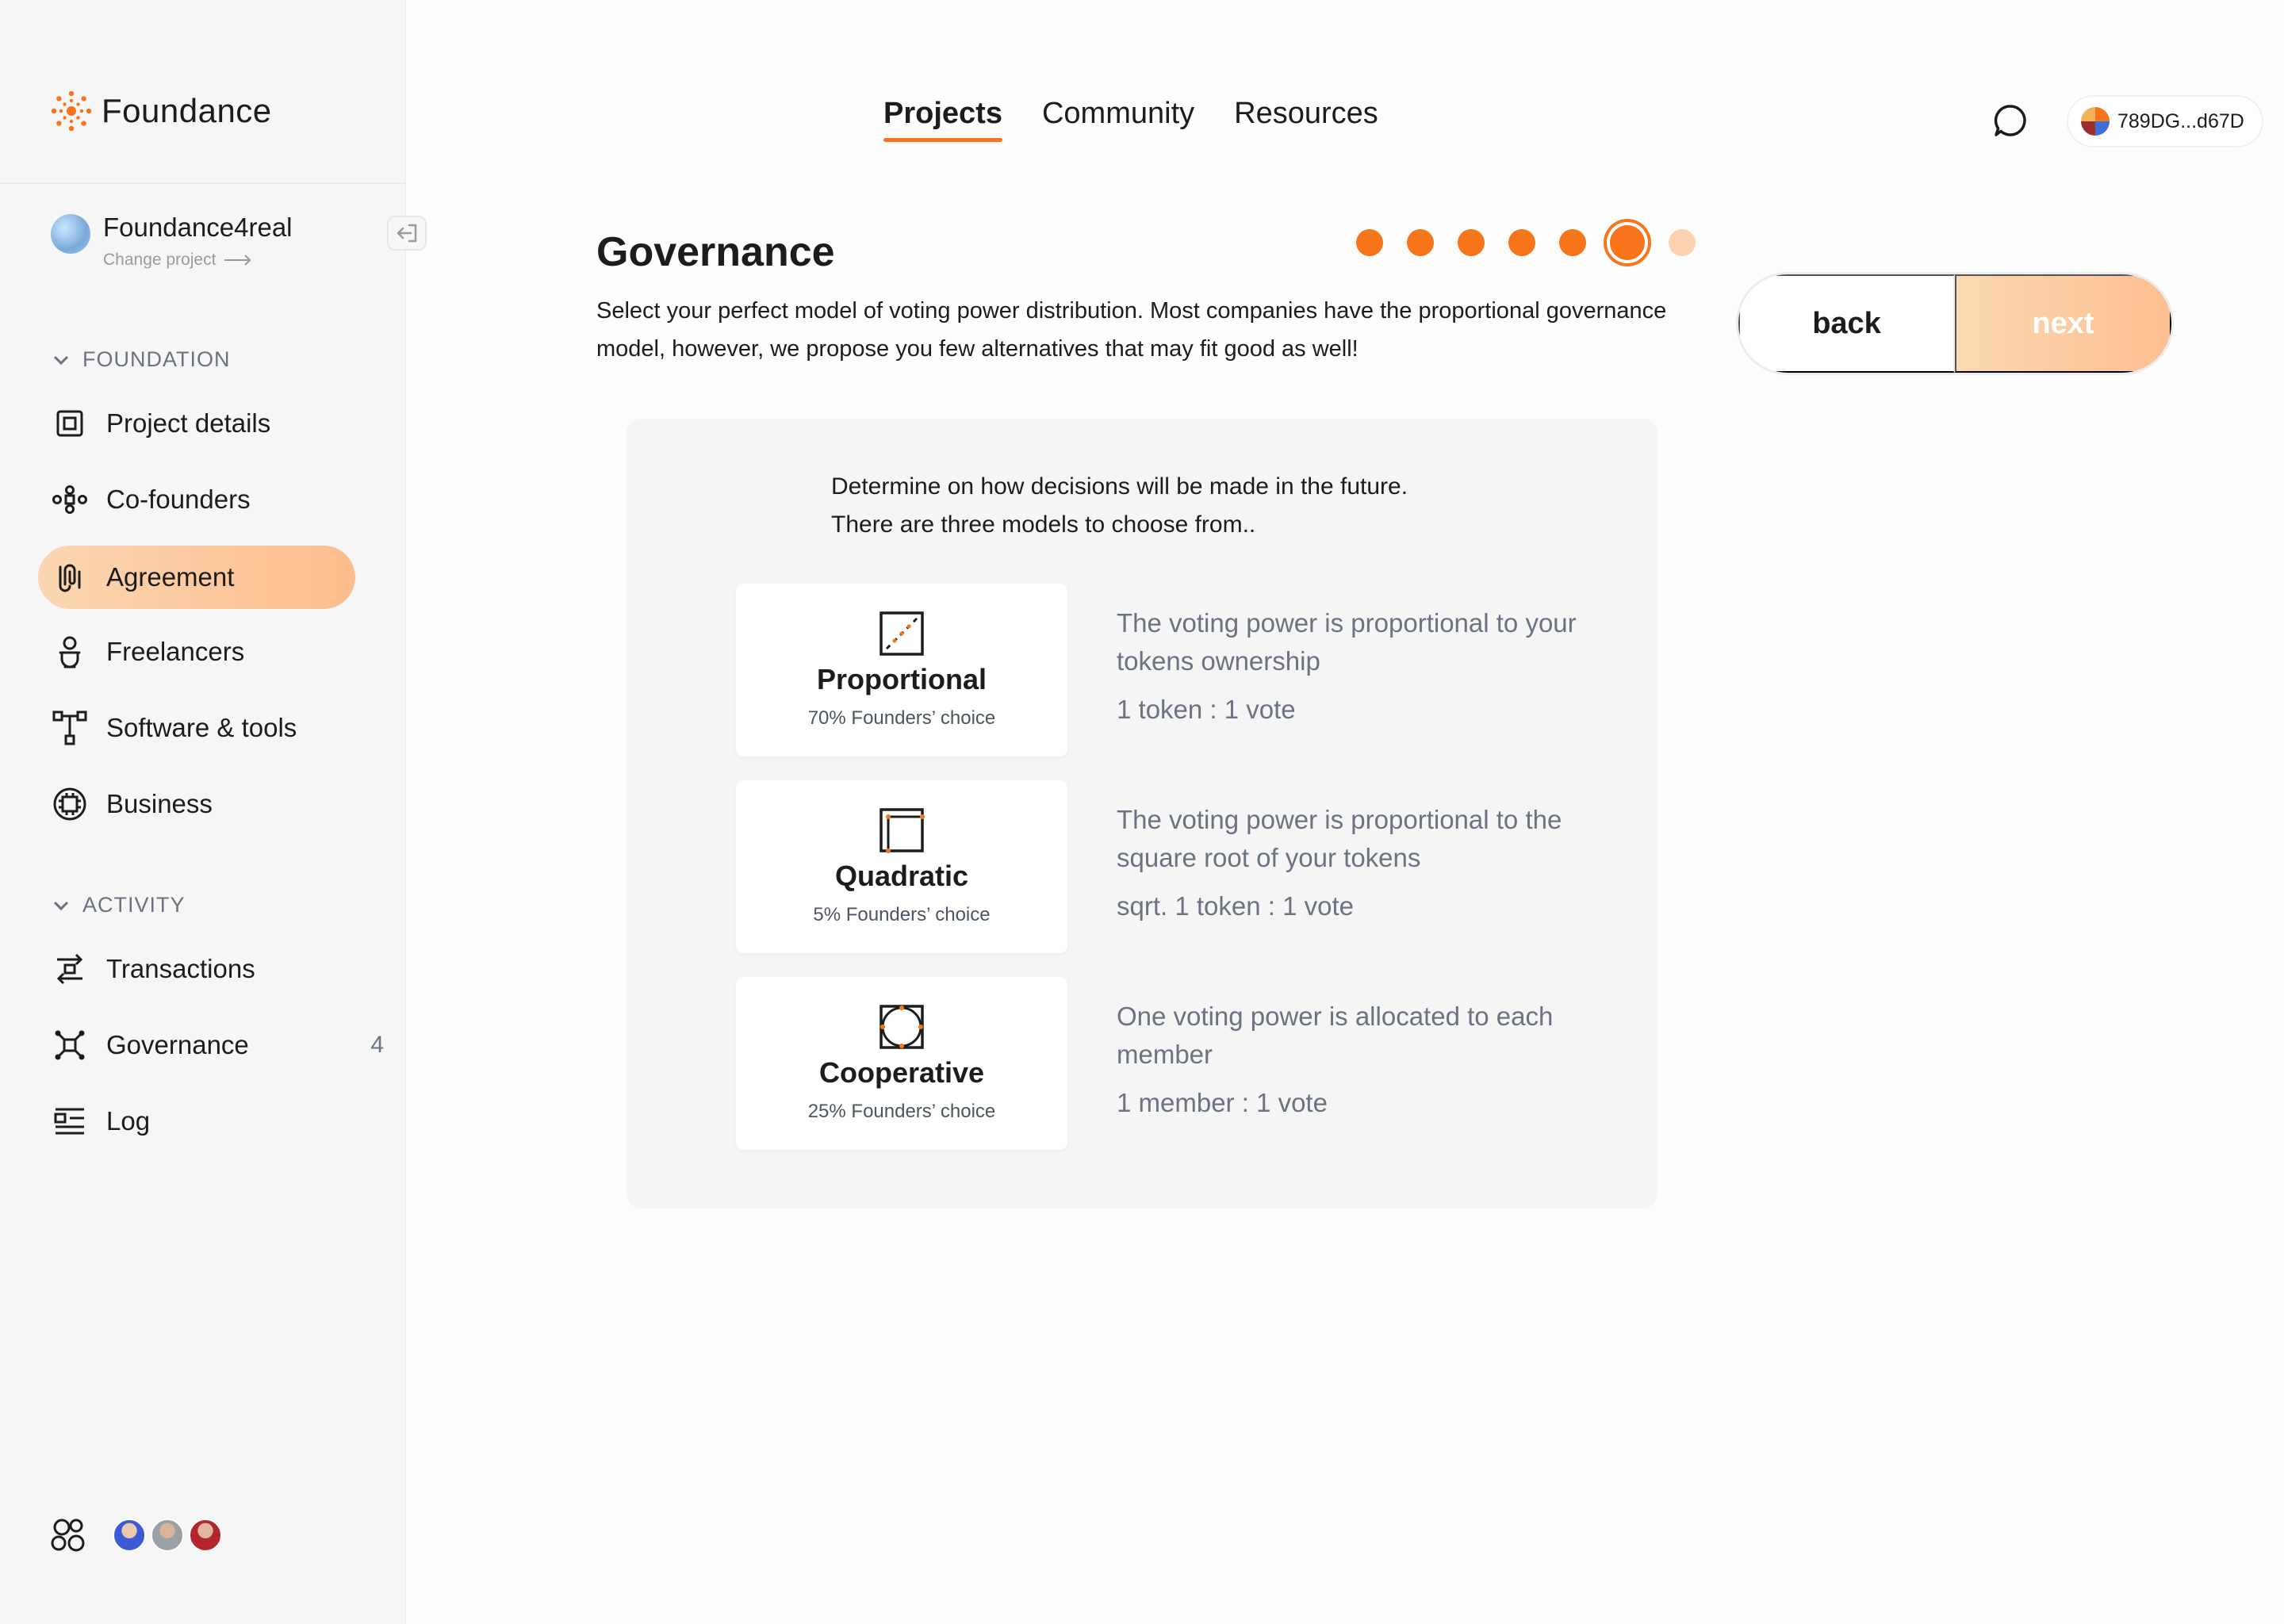 The image size is (2284, 1624). What do you see at coordinates (901, 633) in the screenshot?
I see `proportional-icon` at bounding box center [901, 633].